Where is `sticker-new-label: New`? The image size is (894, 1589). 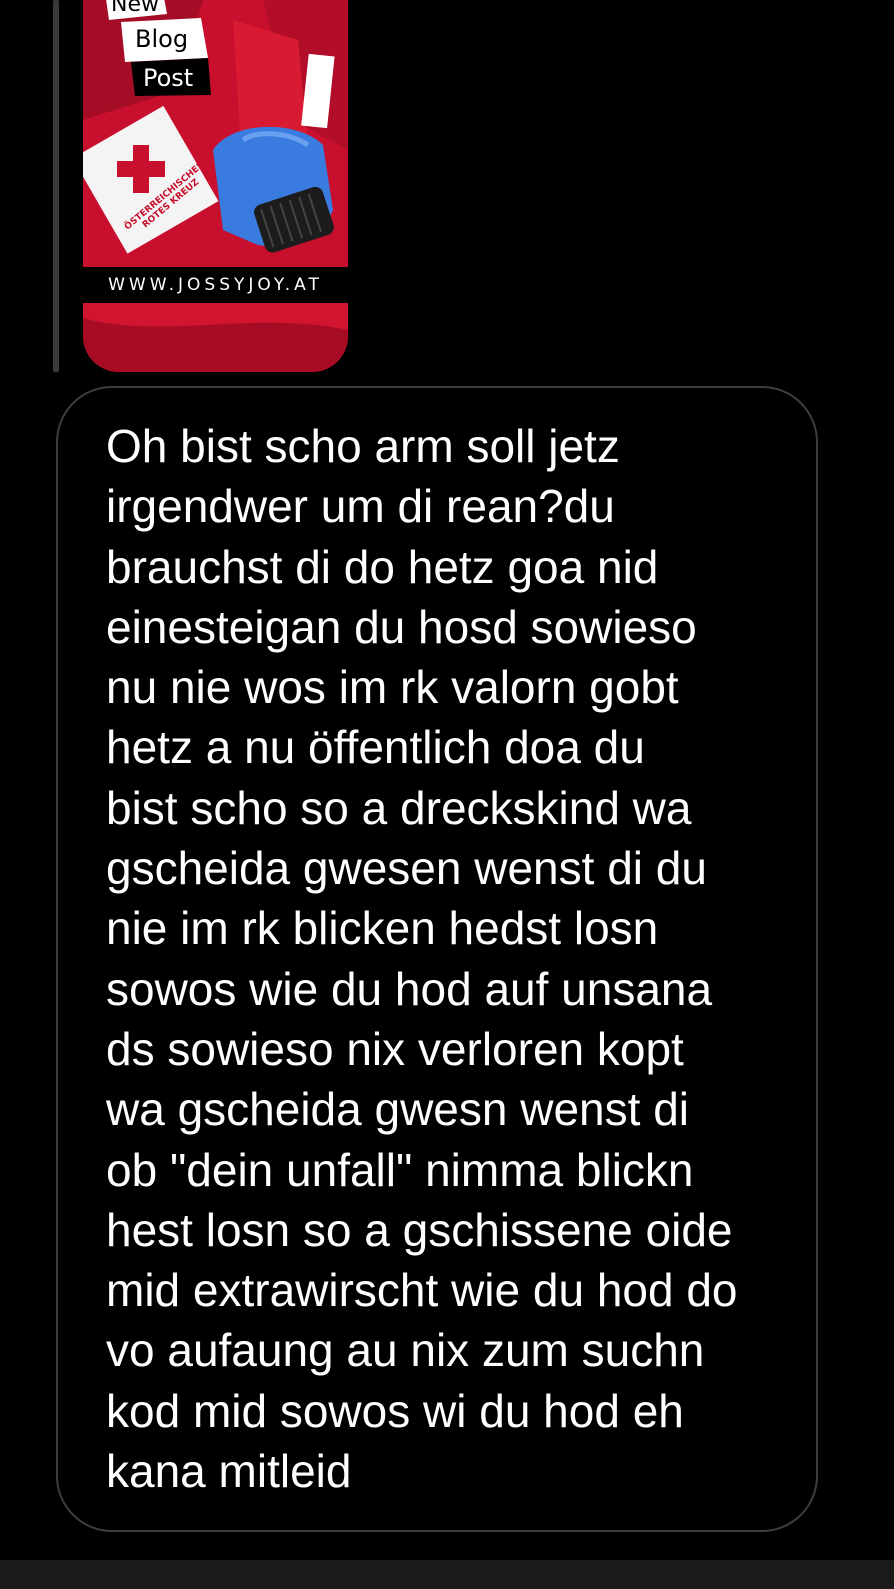
sticker-new-label: New is located at coordinates (135, 8).